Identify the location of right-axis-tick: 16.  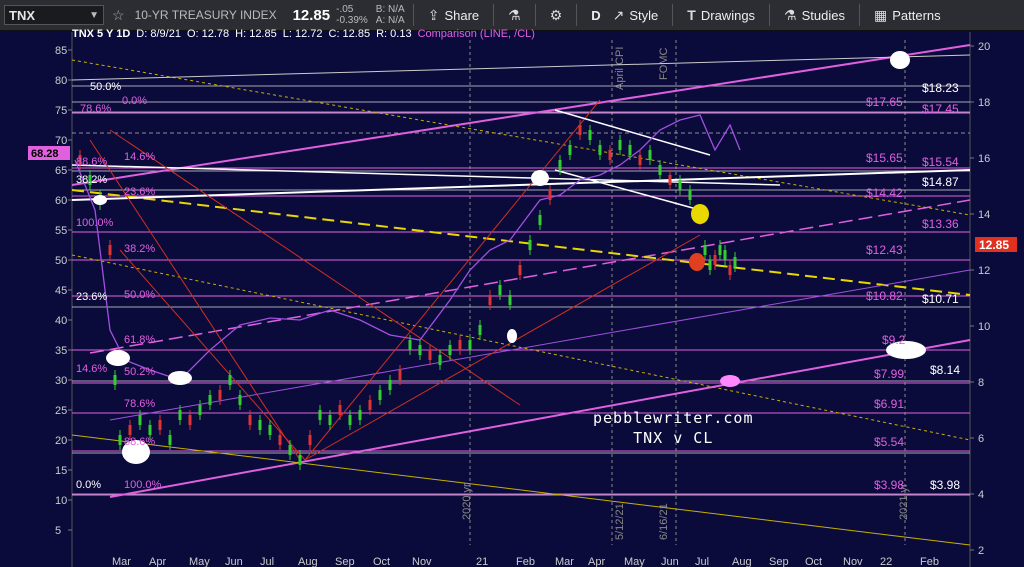
(984, 159).